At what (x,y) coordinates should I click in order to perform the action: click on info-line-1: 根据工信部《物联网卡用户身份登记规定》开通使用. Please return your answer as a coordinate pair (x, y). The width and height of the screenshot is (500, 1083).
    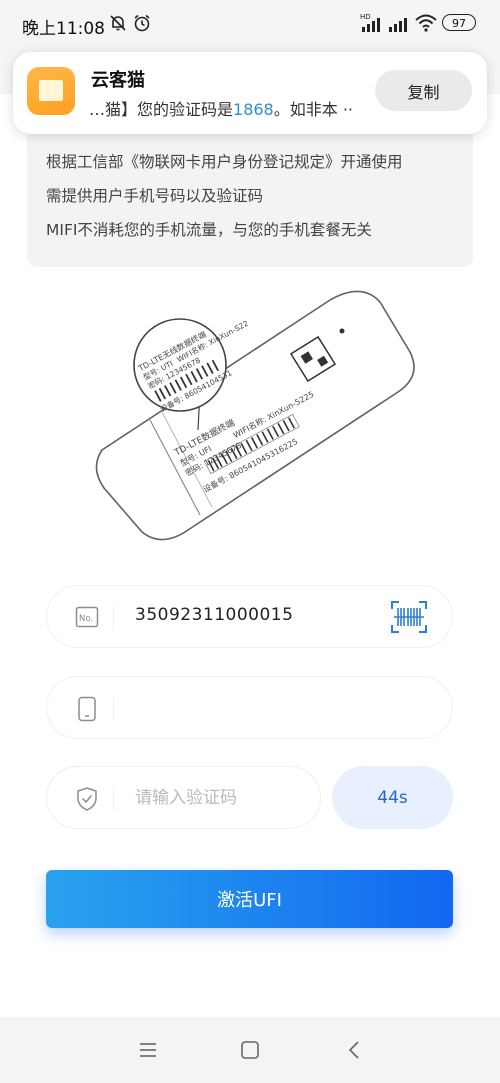
    Looking at the image, I should click on (224, 162).